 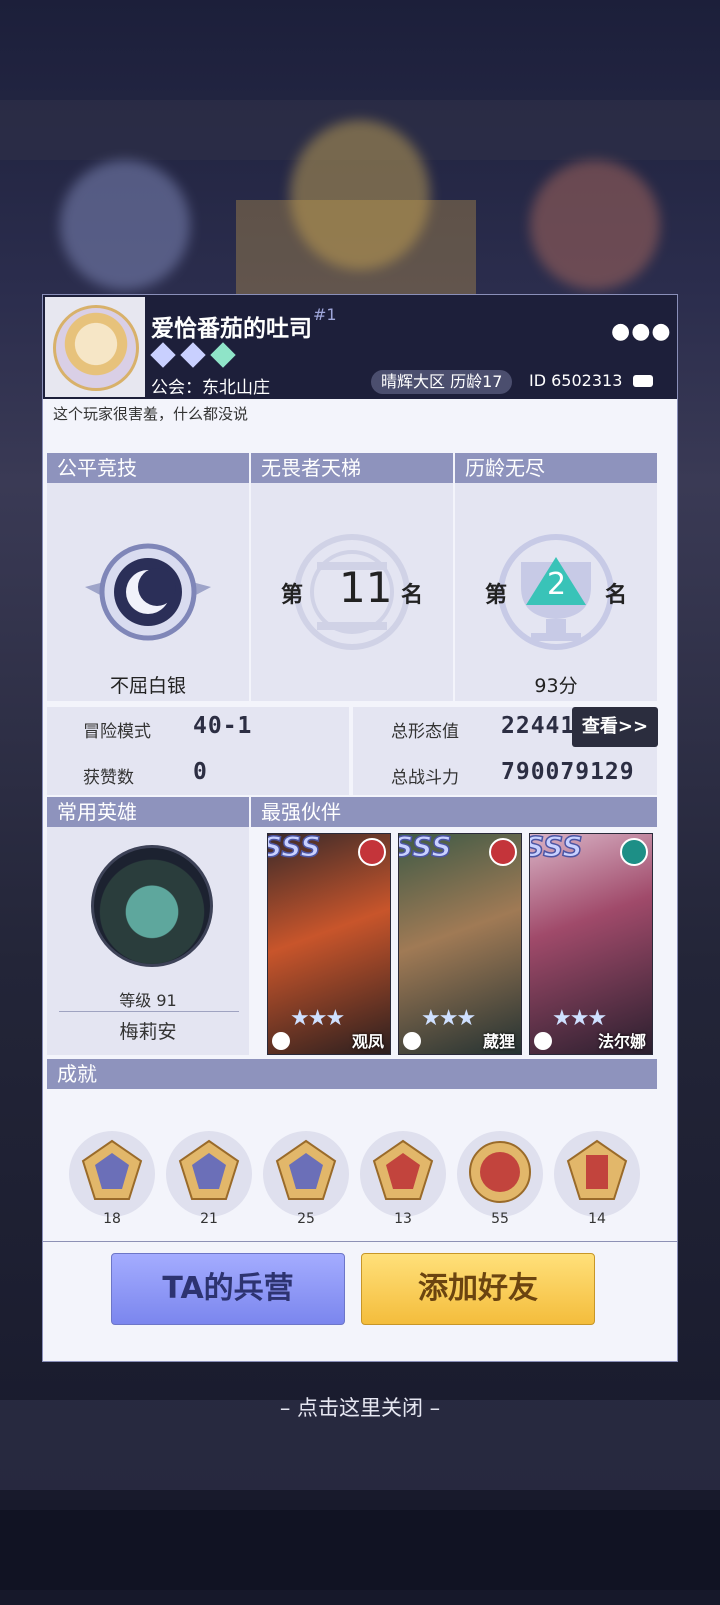 I want to click on more-options-icon: ●●●, so click(x=641, y=331).